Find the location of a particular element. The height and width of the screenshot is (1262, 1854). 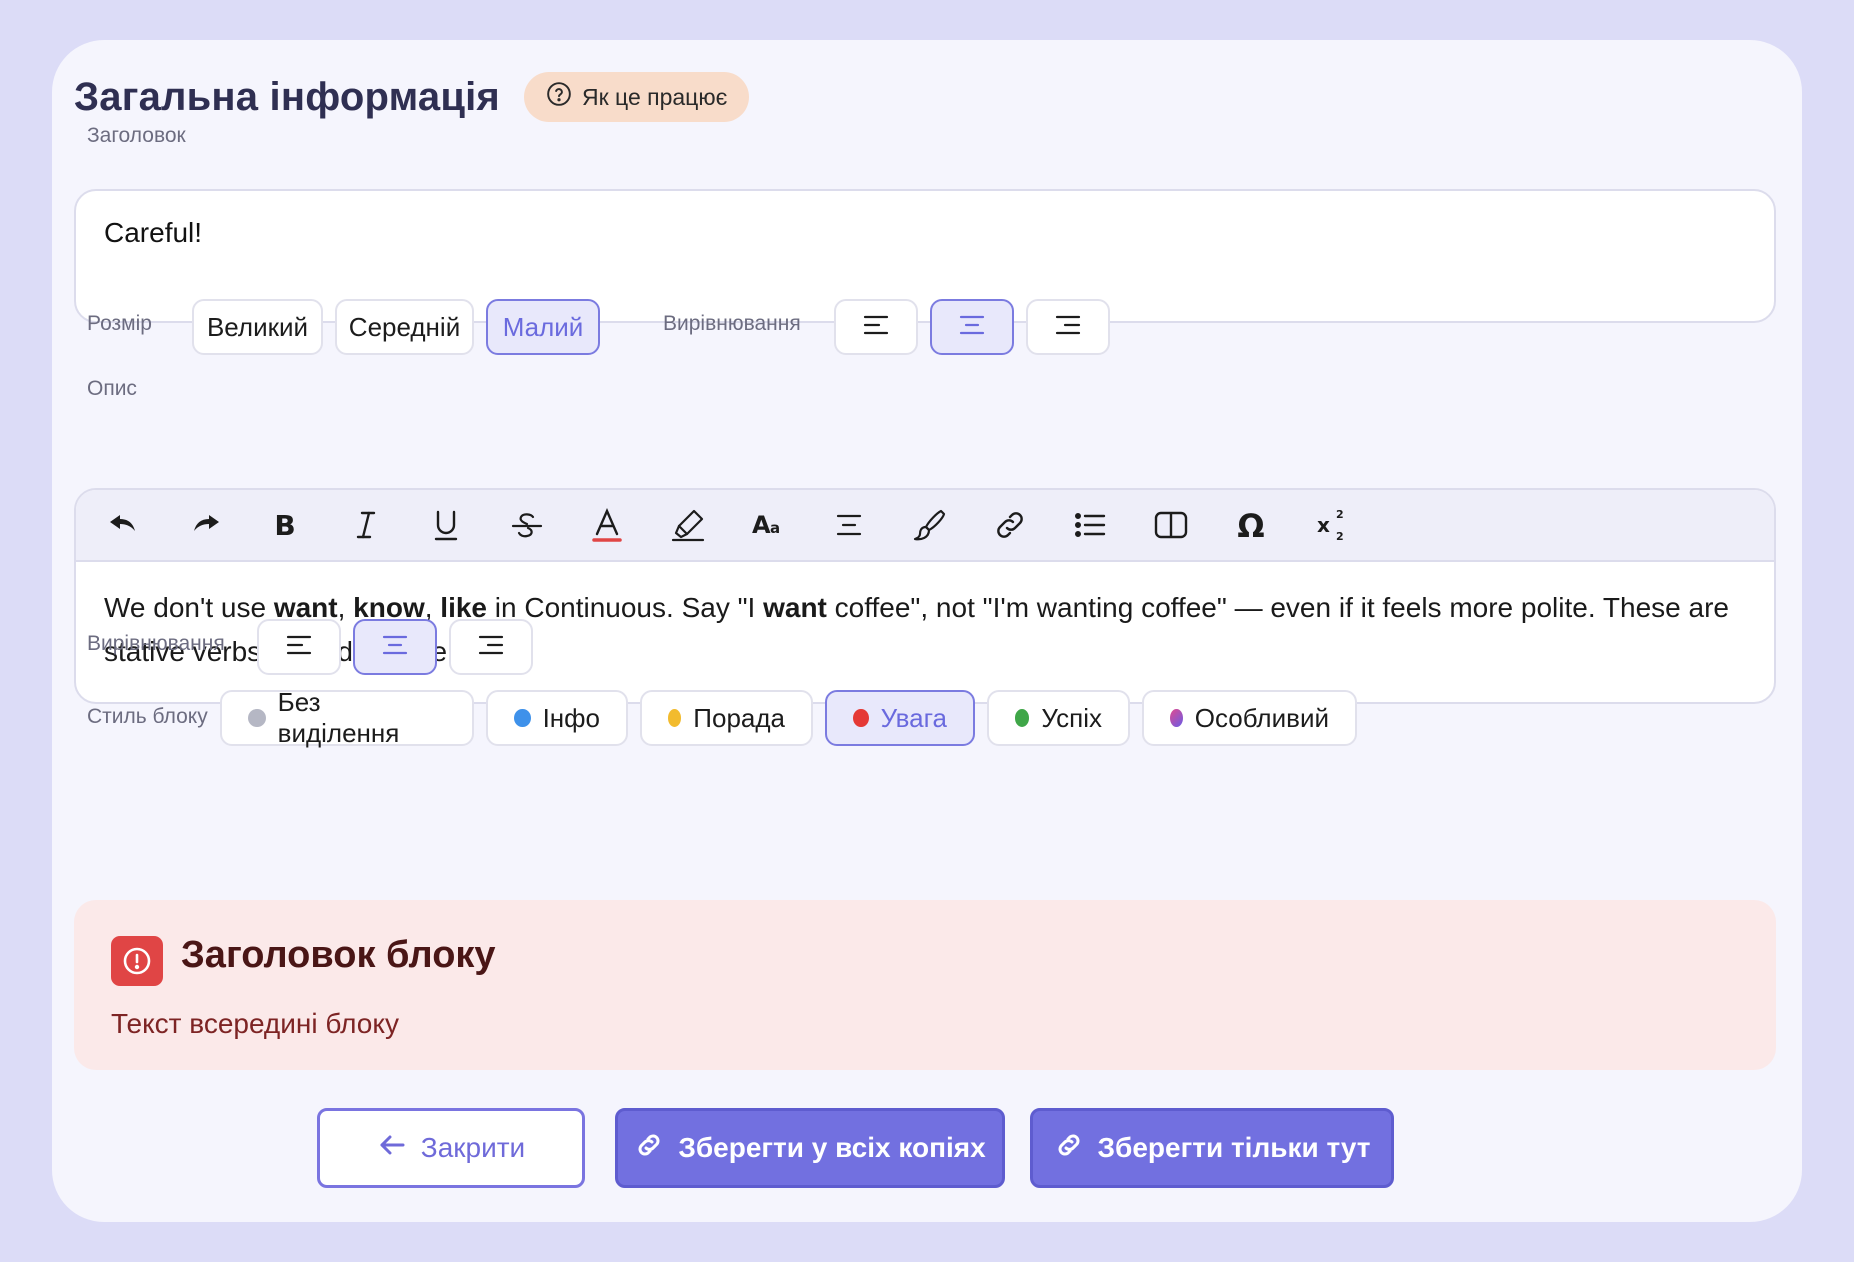

style-success-button: Успіх is located at coordinates (1058, 718).